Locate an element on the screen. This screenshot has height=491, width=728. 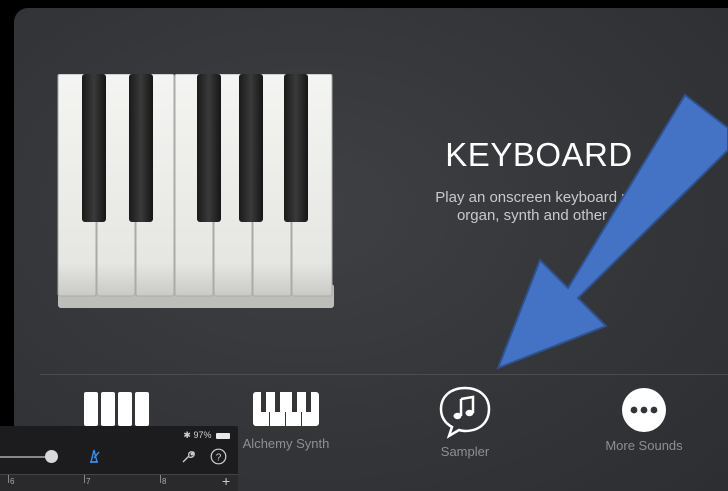
metronome-icon is located at coordinates (94, 456).